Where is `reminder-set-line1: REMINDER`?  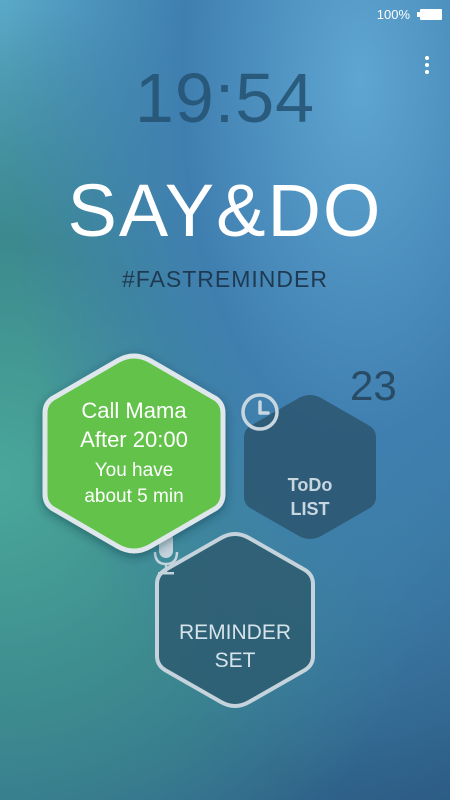
reminder-set-line1: REMINDER is located at coordinates (234, 632).